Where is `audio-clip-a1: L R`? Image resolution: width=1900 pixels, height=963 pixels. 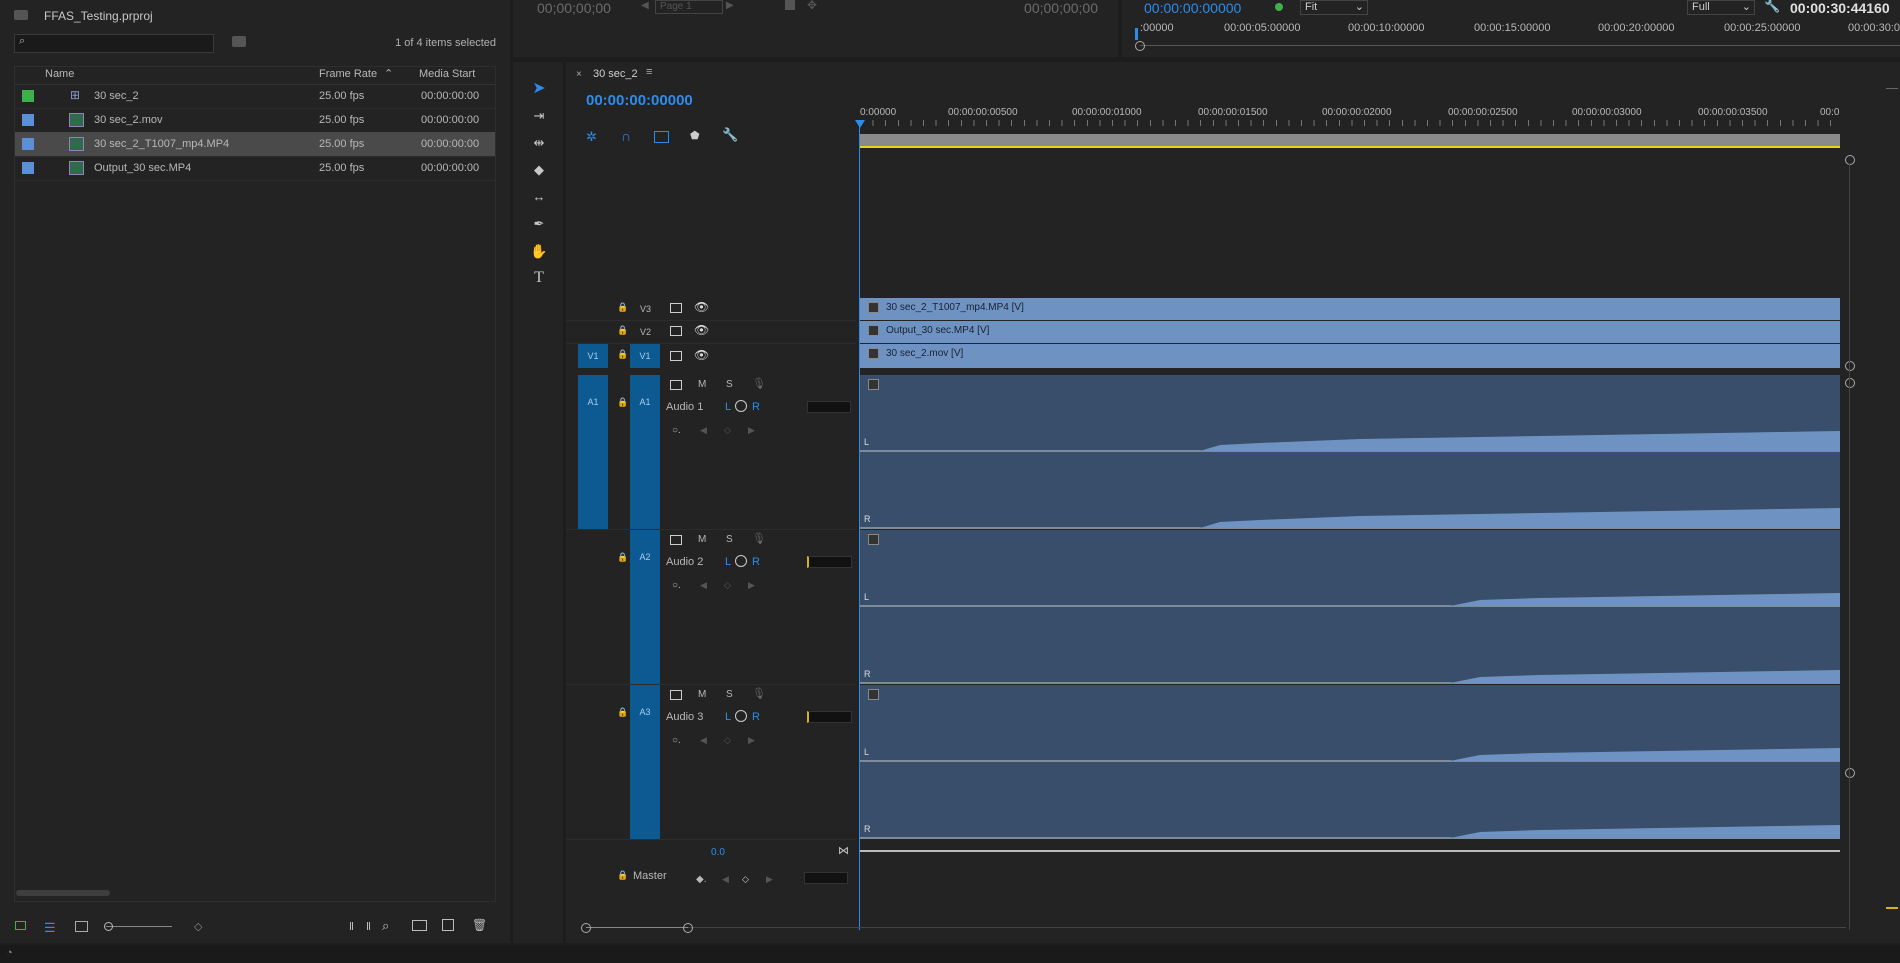 audio-clip-a1: L R is located at coordinates (1350, 452).